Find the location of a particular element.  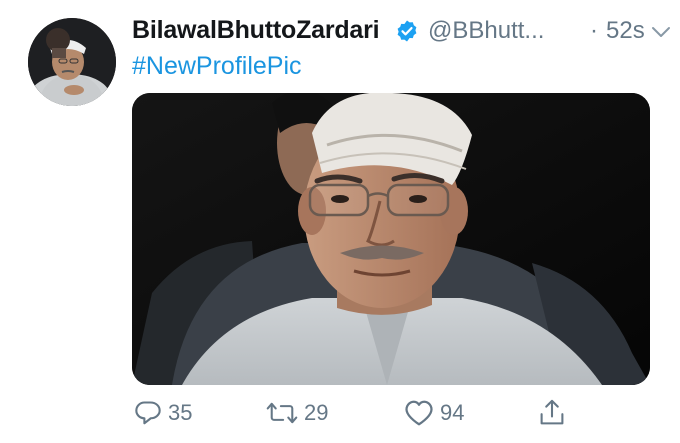

like-count: 94 is located at coordinates (452, 412).